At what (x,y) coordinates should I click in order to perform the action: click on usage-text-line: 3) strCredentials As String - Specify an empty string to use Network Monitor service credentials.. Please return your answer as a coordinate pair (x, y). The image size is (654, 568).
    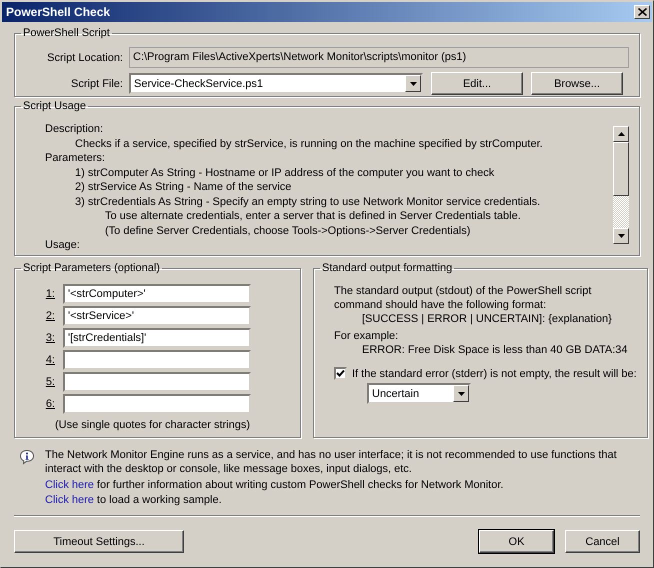
    Looking at the image, I should click on (308, 201).